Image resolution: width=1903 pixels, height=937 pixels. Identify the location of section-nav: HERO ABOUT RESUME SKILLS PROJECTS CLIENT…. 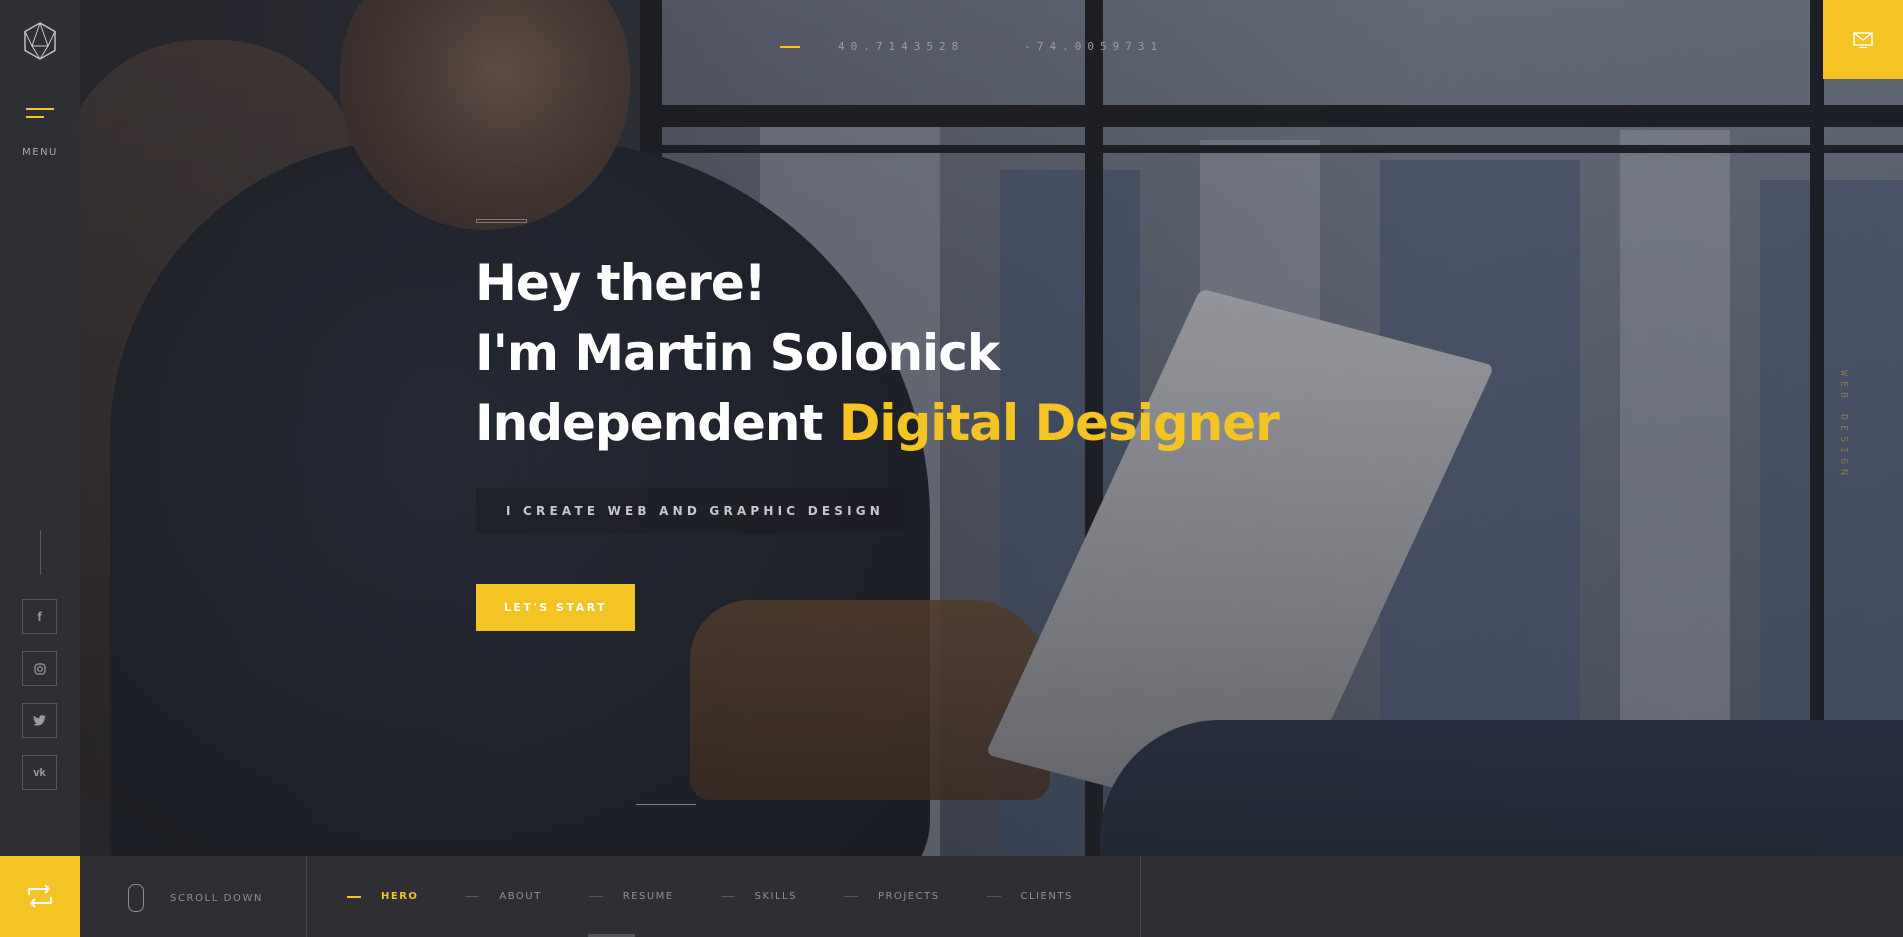
(733, 896).